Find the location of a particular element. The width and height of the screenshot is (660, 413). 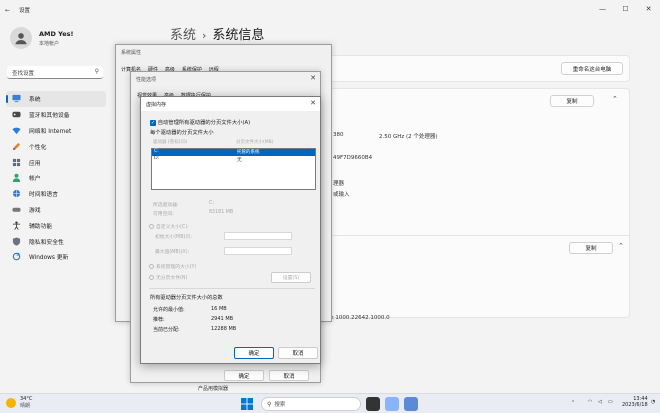

set-button: 设置(S) is located at coordinates (291, 277).